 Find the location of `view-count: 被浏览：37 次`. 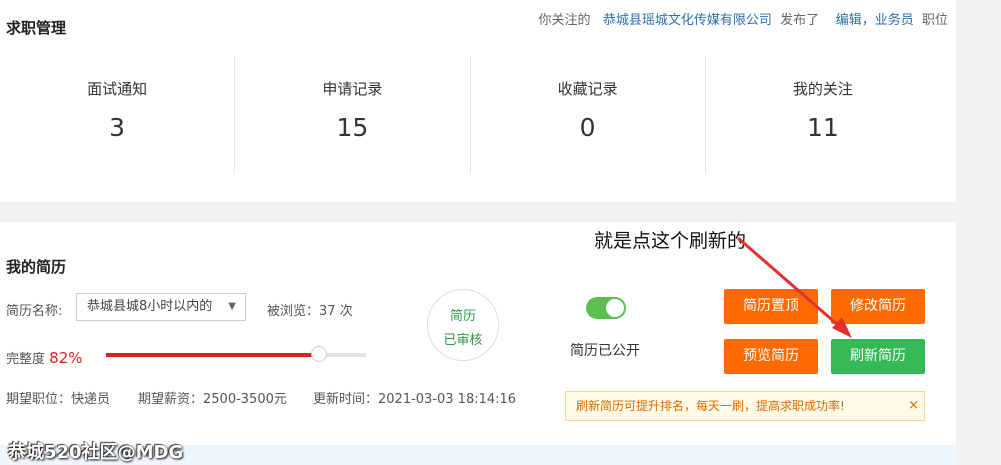

view-count: 被浏览：37 次 is located at coordinates (310, 311).